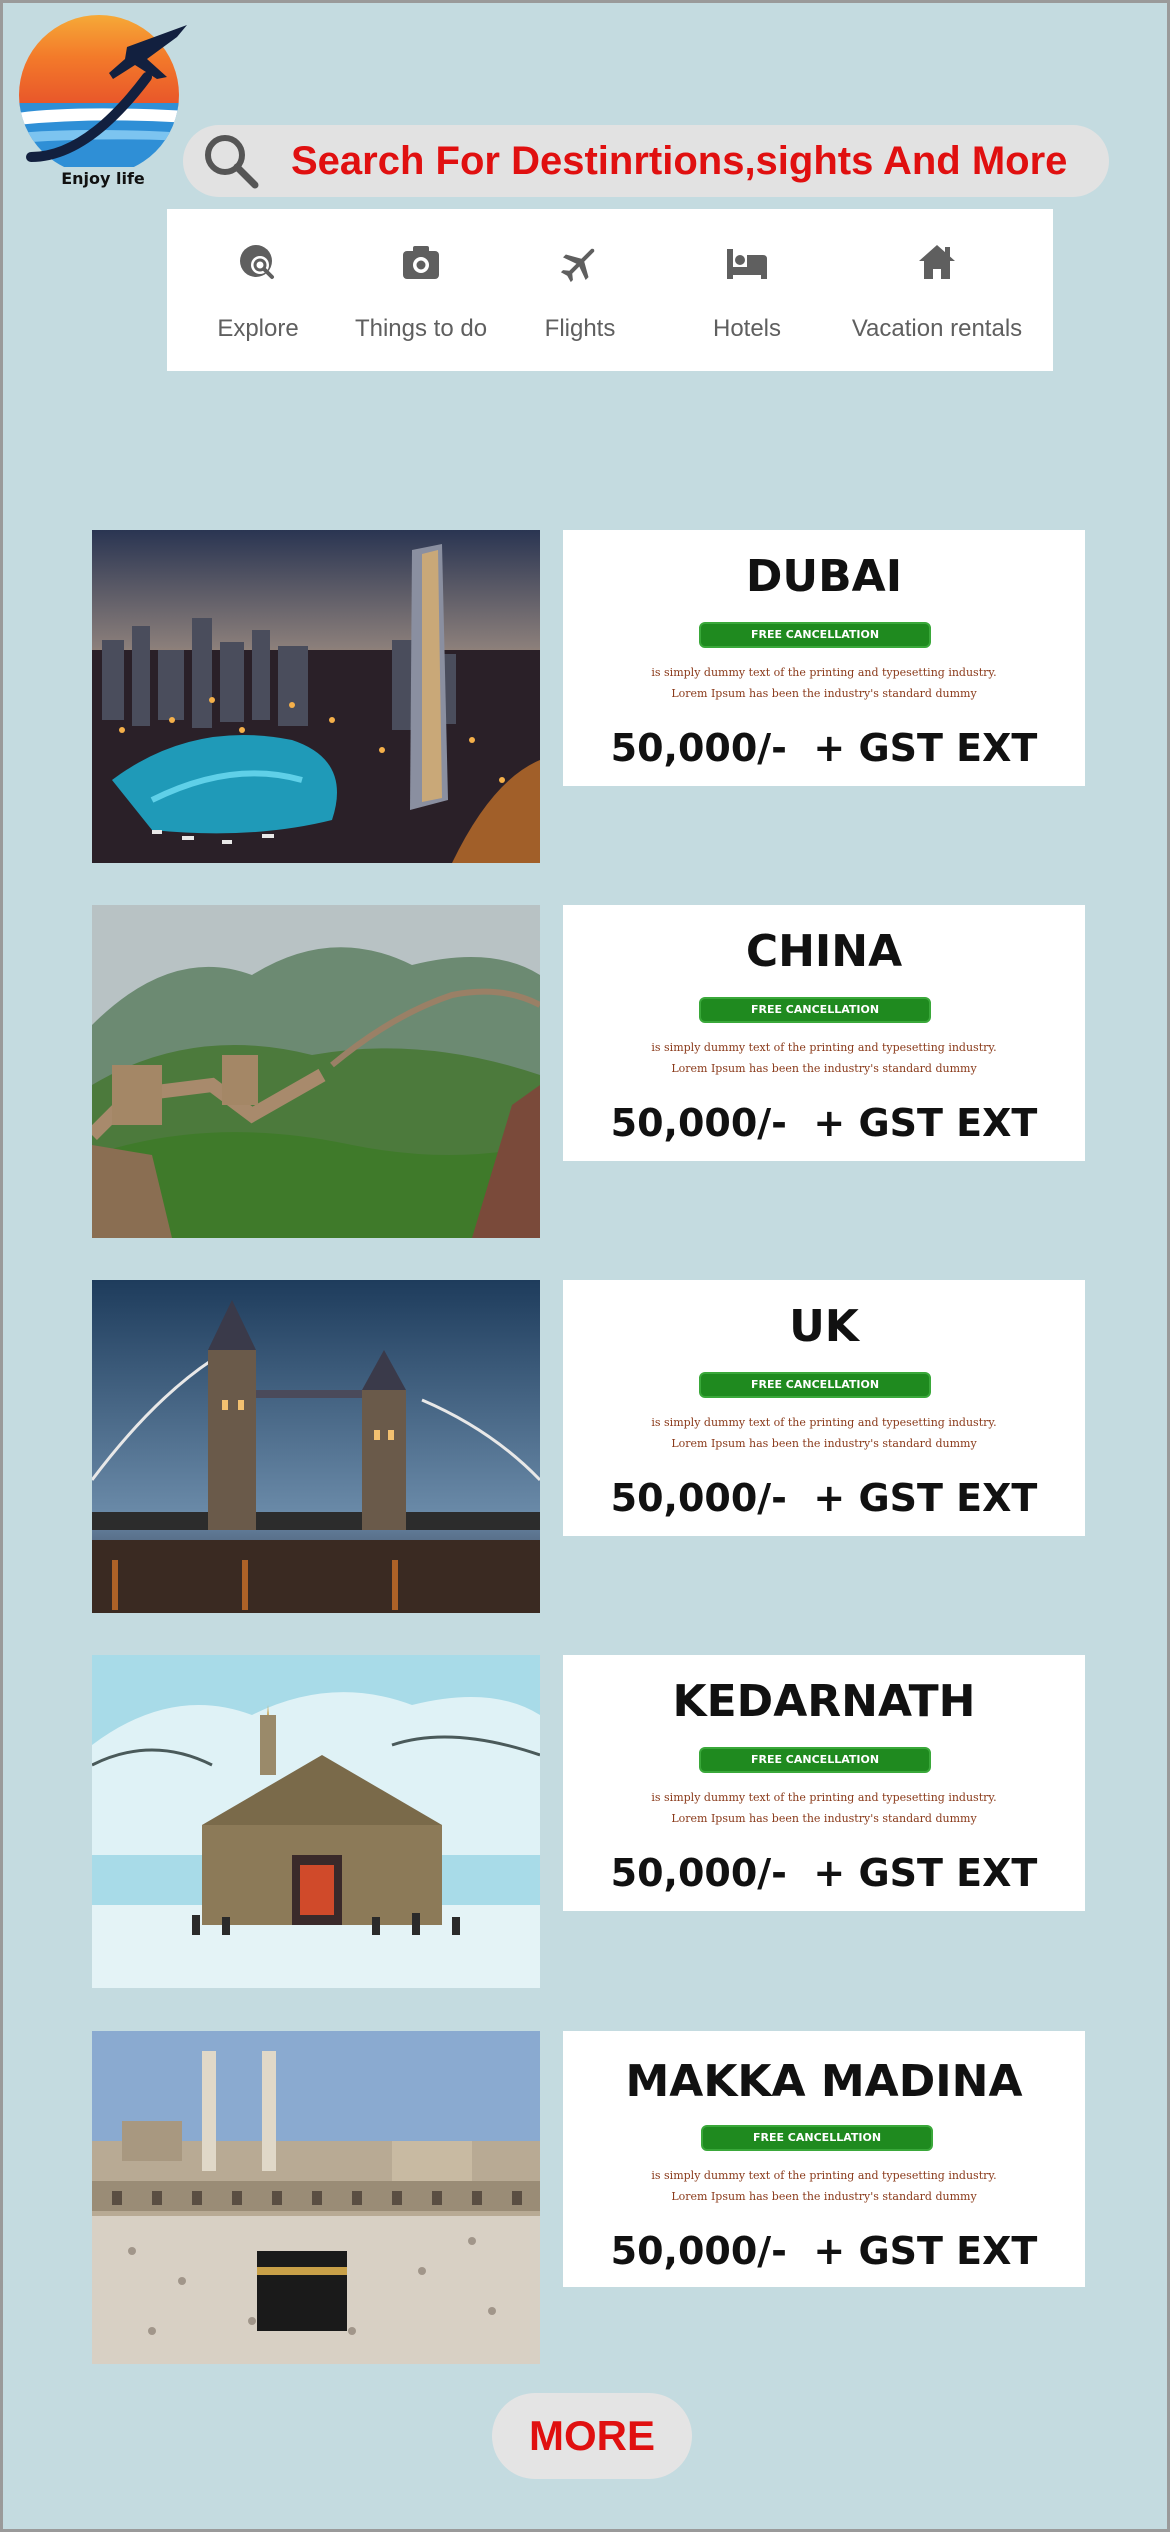  I want to click on destination-name: MAKKA MADINA, so click(824, 2081).